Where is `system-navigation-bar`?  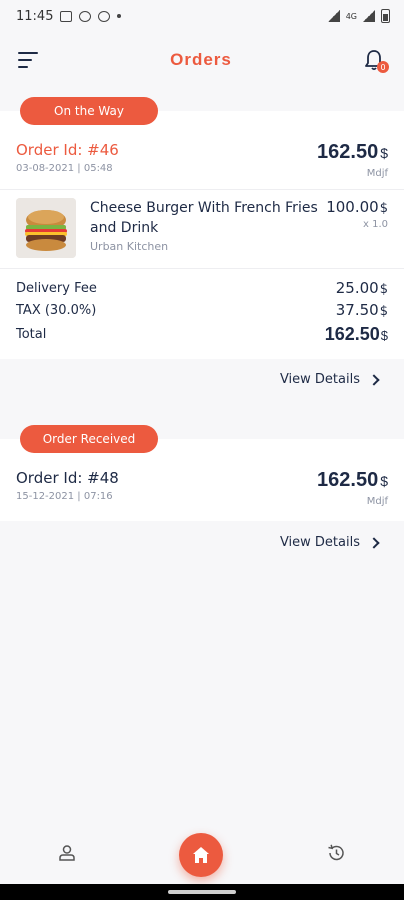
system-navigation-bar is located at coordinates (202, 892).